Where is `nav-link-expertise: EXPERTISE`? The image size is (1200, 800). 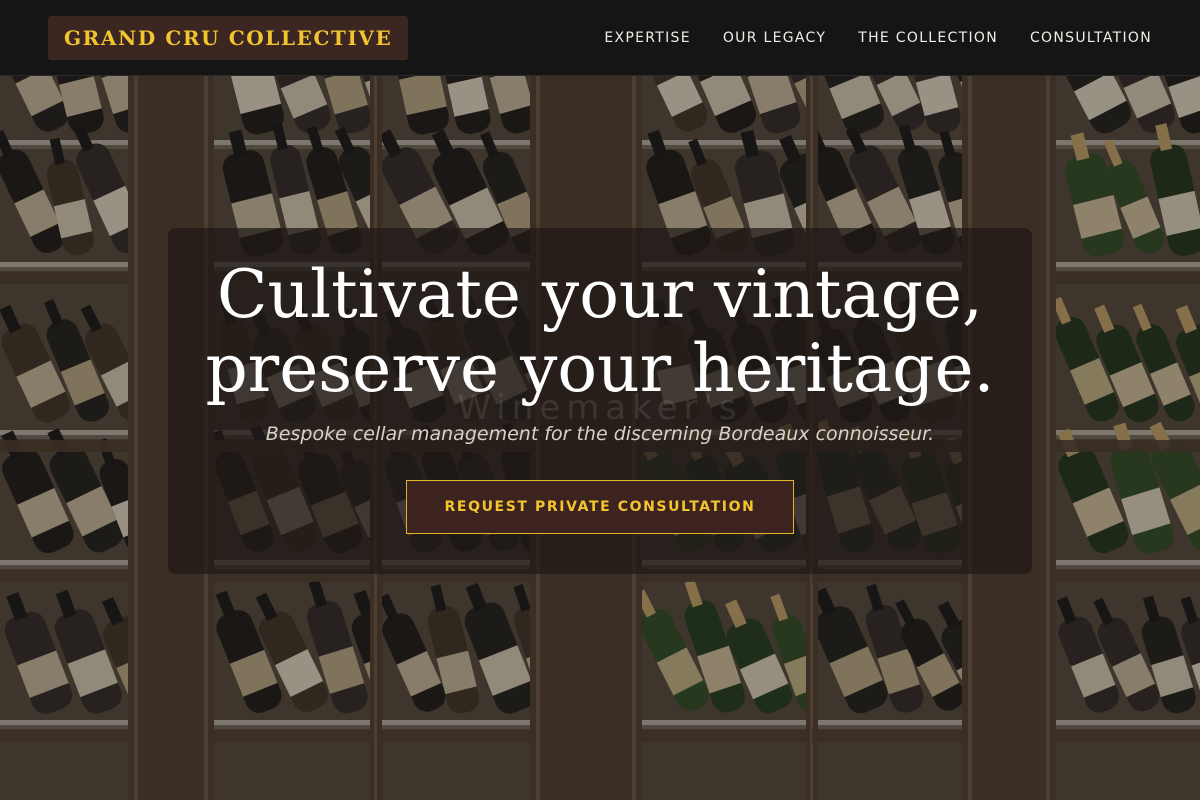 nav-link-expertise: EXPERTISE is located at coordinates (647, 38).